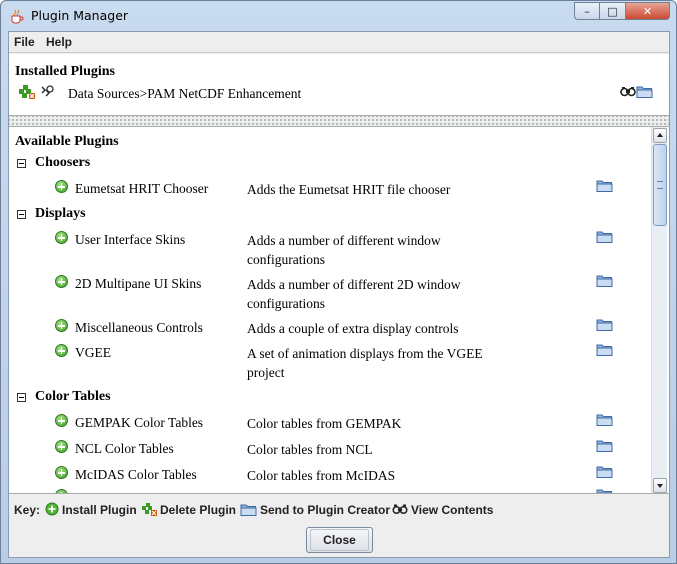 The width and height of the screenshot is (677, 564). What do you see at coordinates (648, 11) in the screenshot?
I see `close-window-button: ✕` at bounding box center [648, 11].